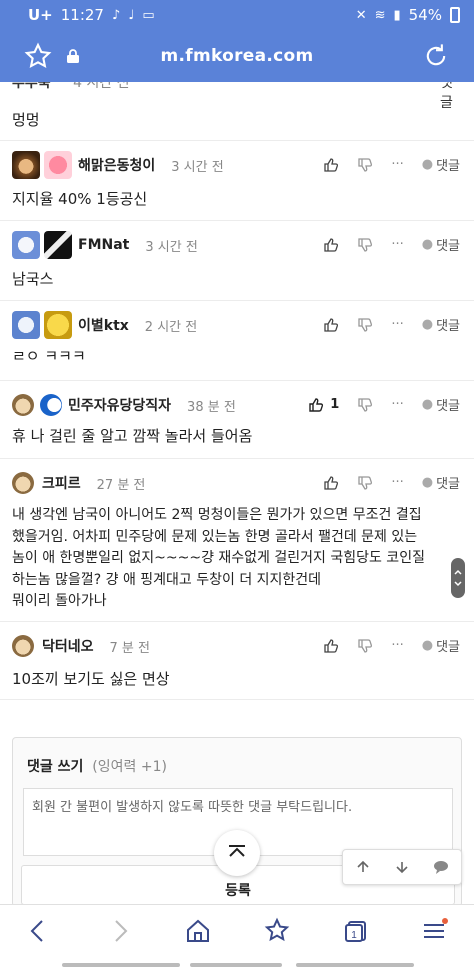 This screenshot has height=974, width=474. I want to click on comment-author: 닥터네오, so click(68, 646).